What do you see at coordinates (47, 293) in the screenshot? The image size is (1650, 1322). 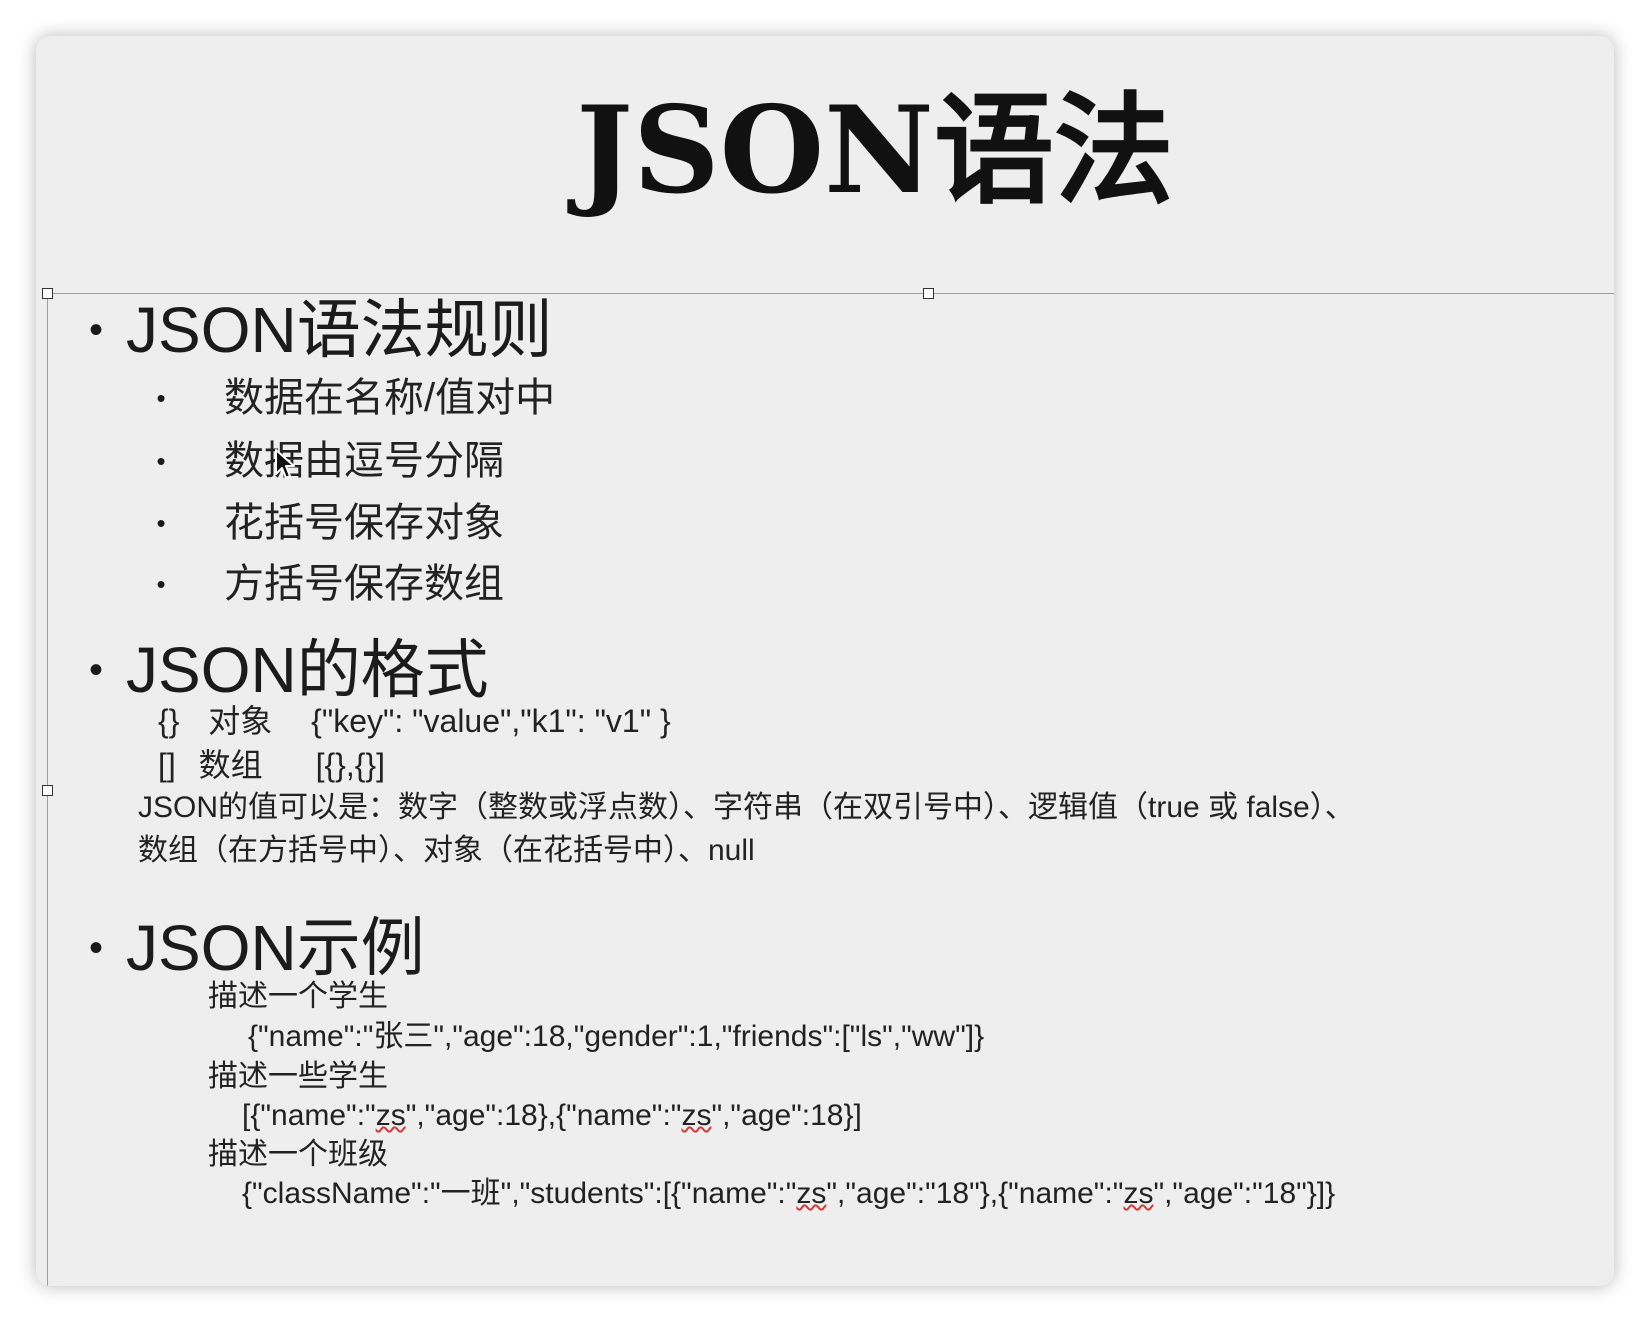 I see `resize-handle-top-left` at bounding box center [47, 293].